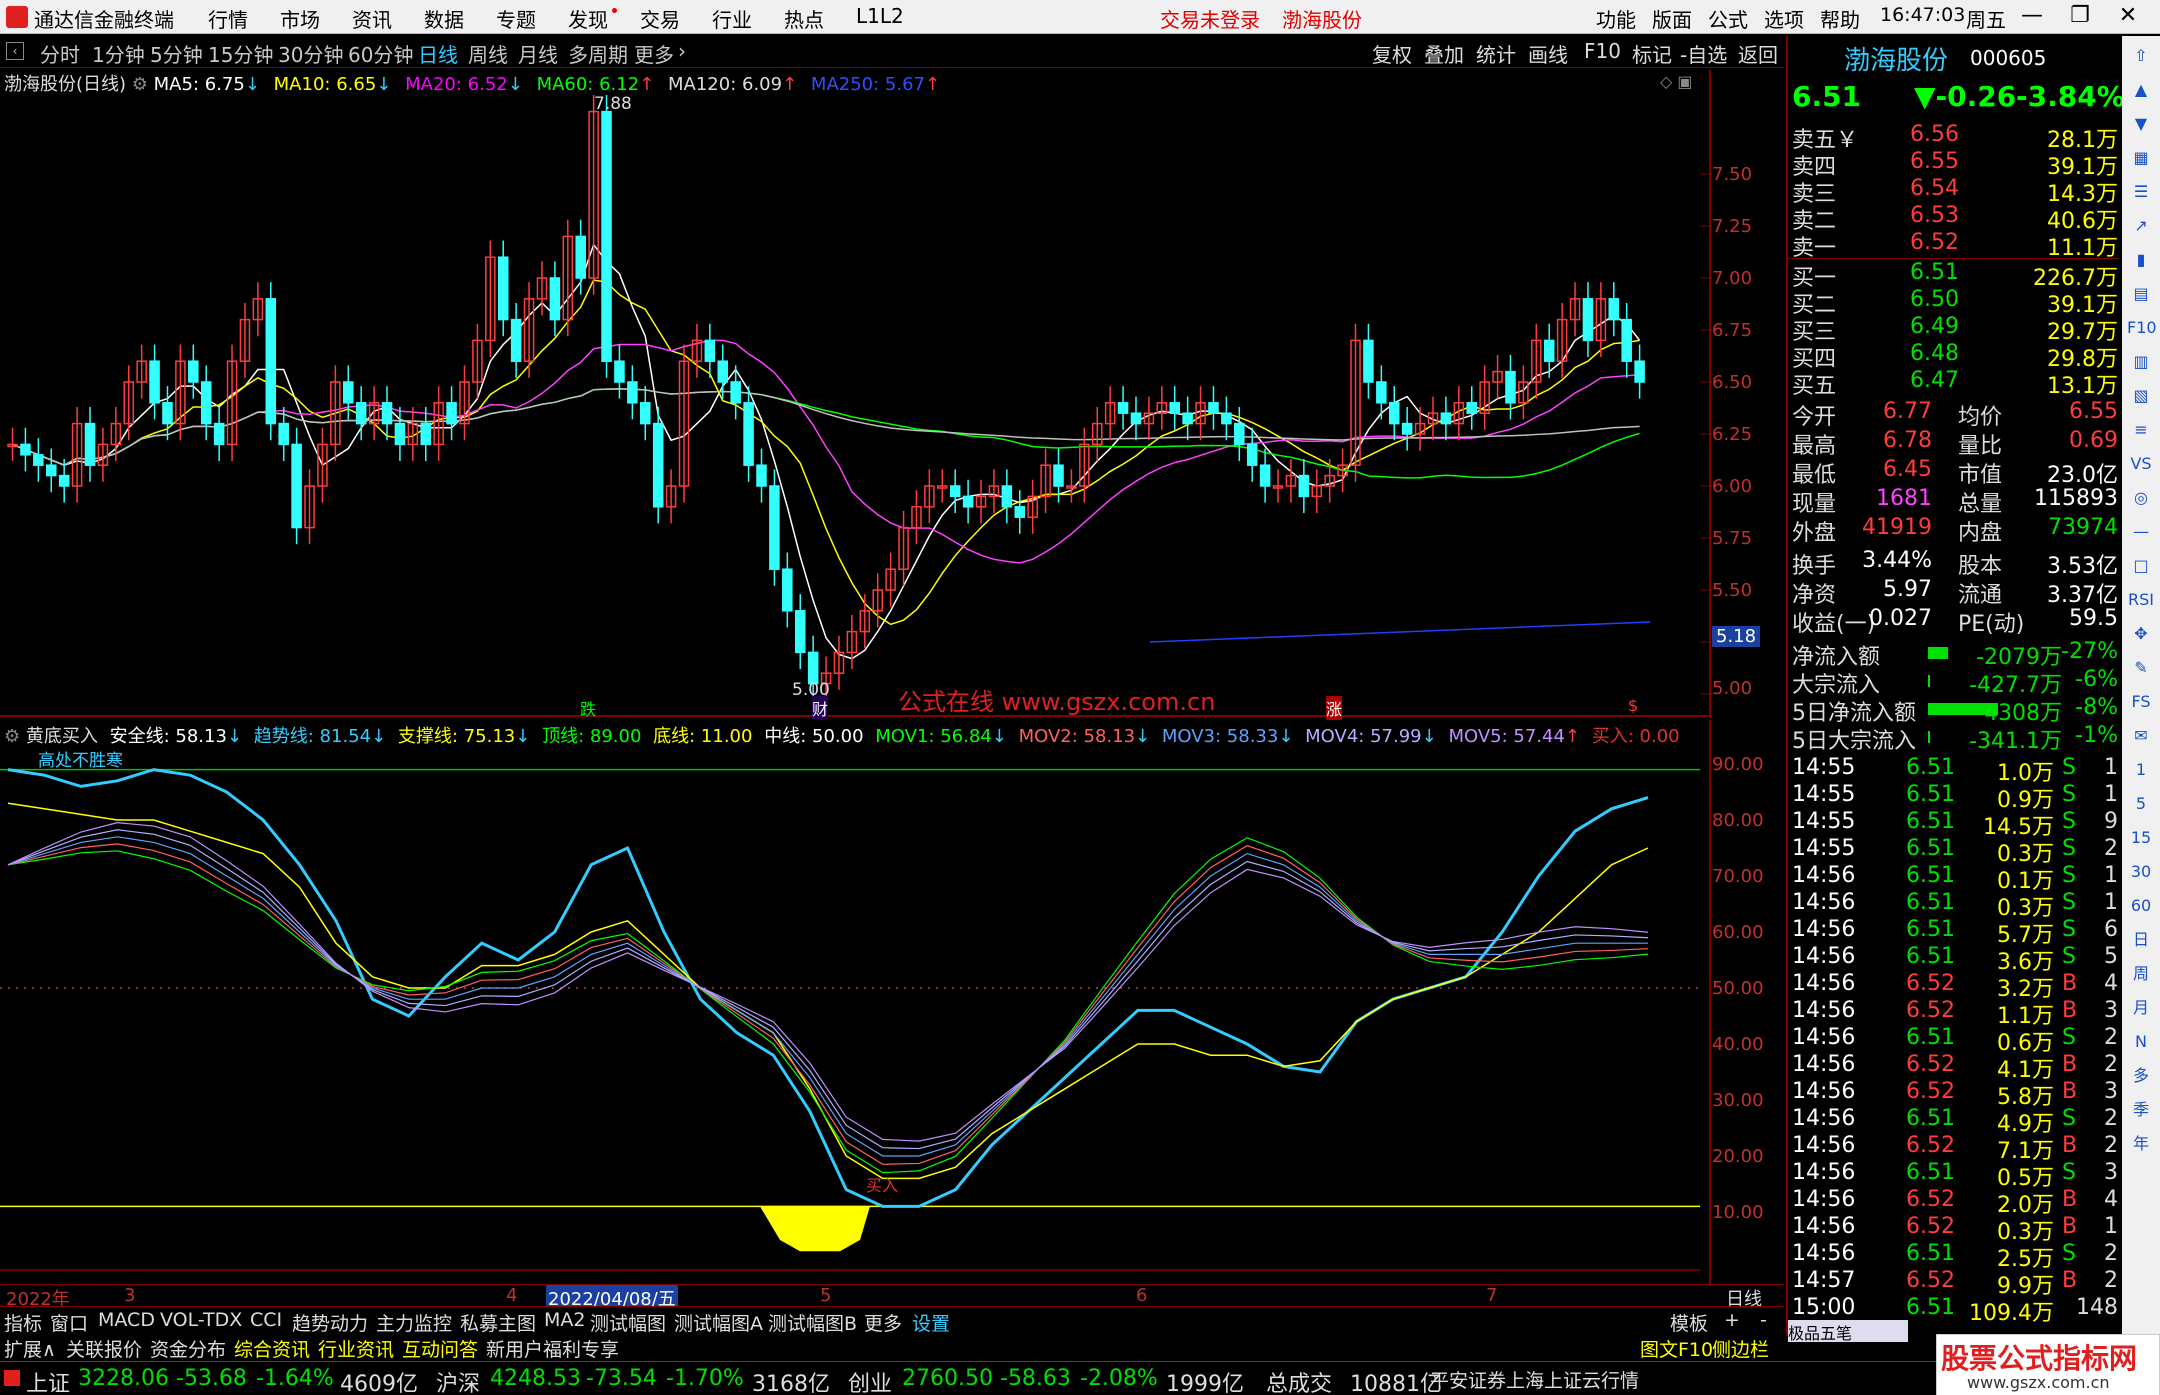 The image size is (2160, 1395). Describe the element at coordinates (380, 53) in the screenshot. I see `period-60min: 60分钟` at that location.